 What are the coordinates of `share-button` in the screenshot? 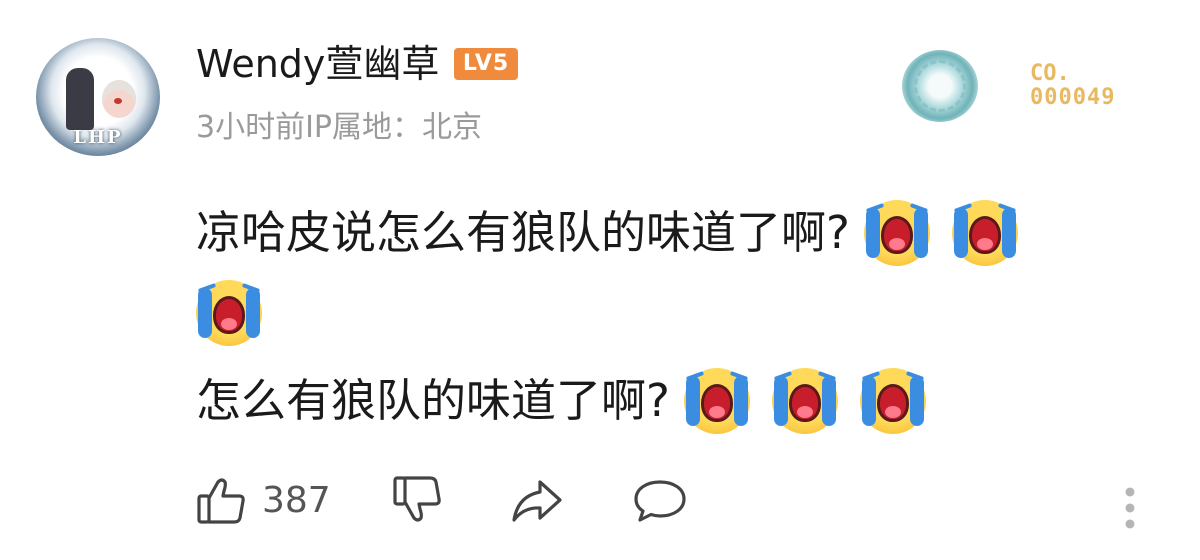 It's located at (537, 500).